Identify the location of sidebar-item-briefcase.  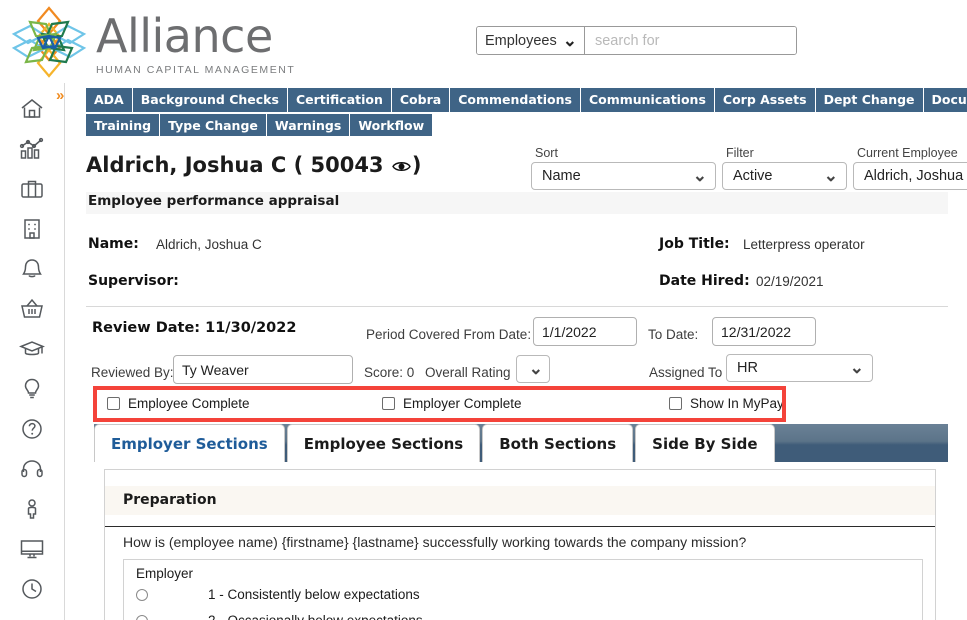
(32, 189).